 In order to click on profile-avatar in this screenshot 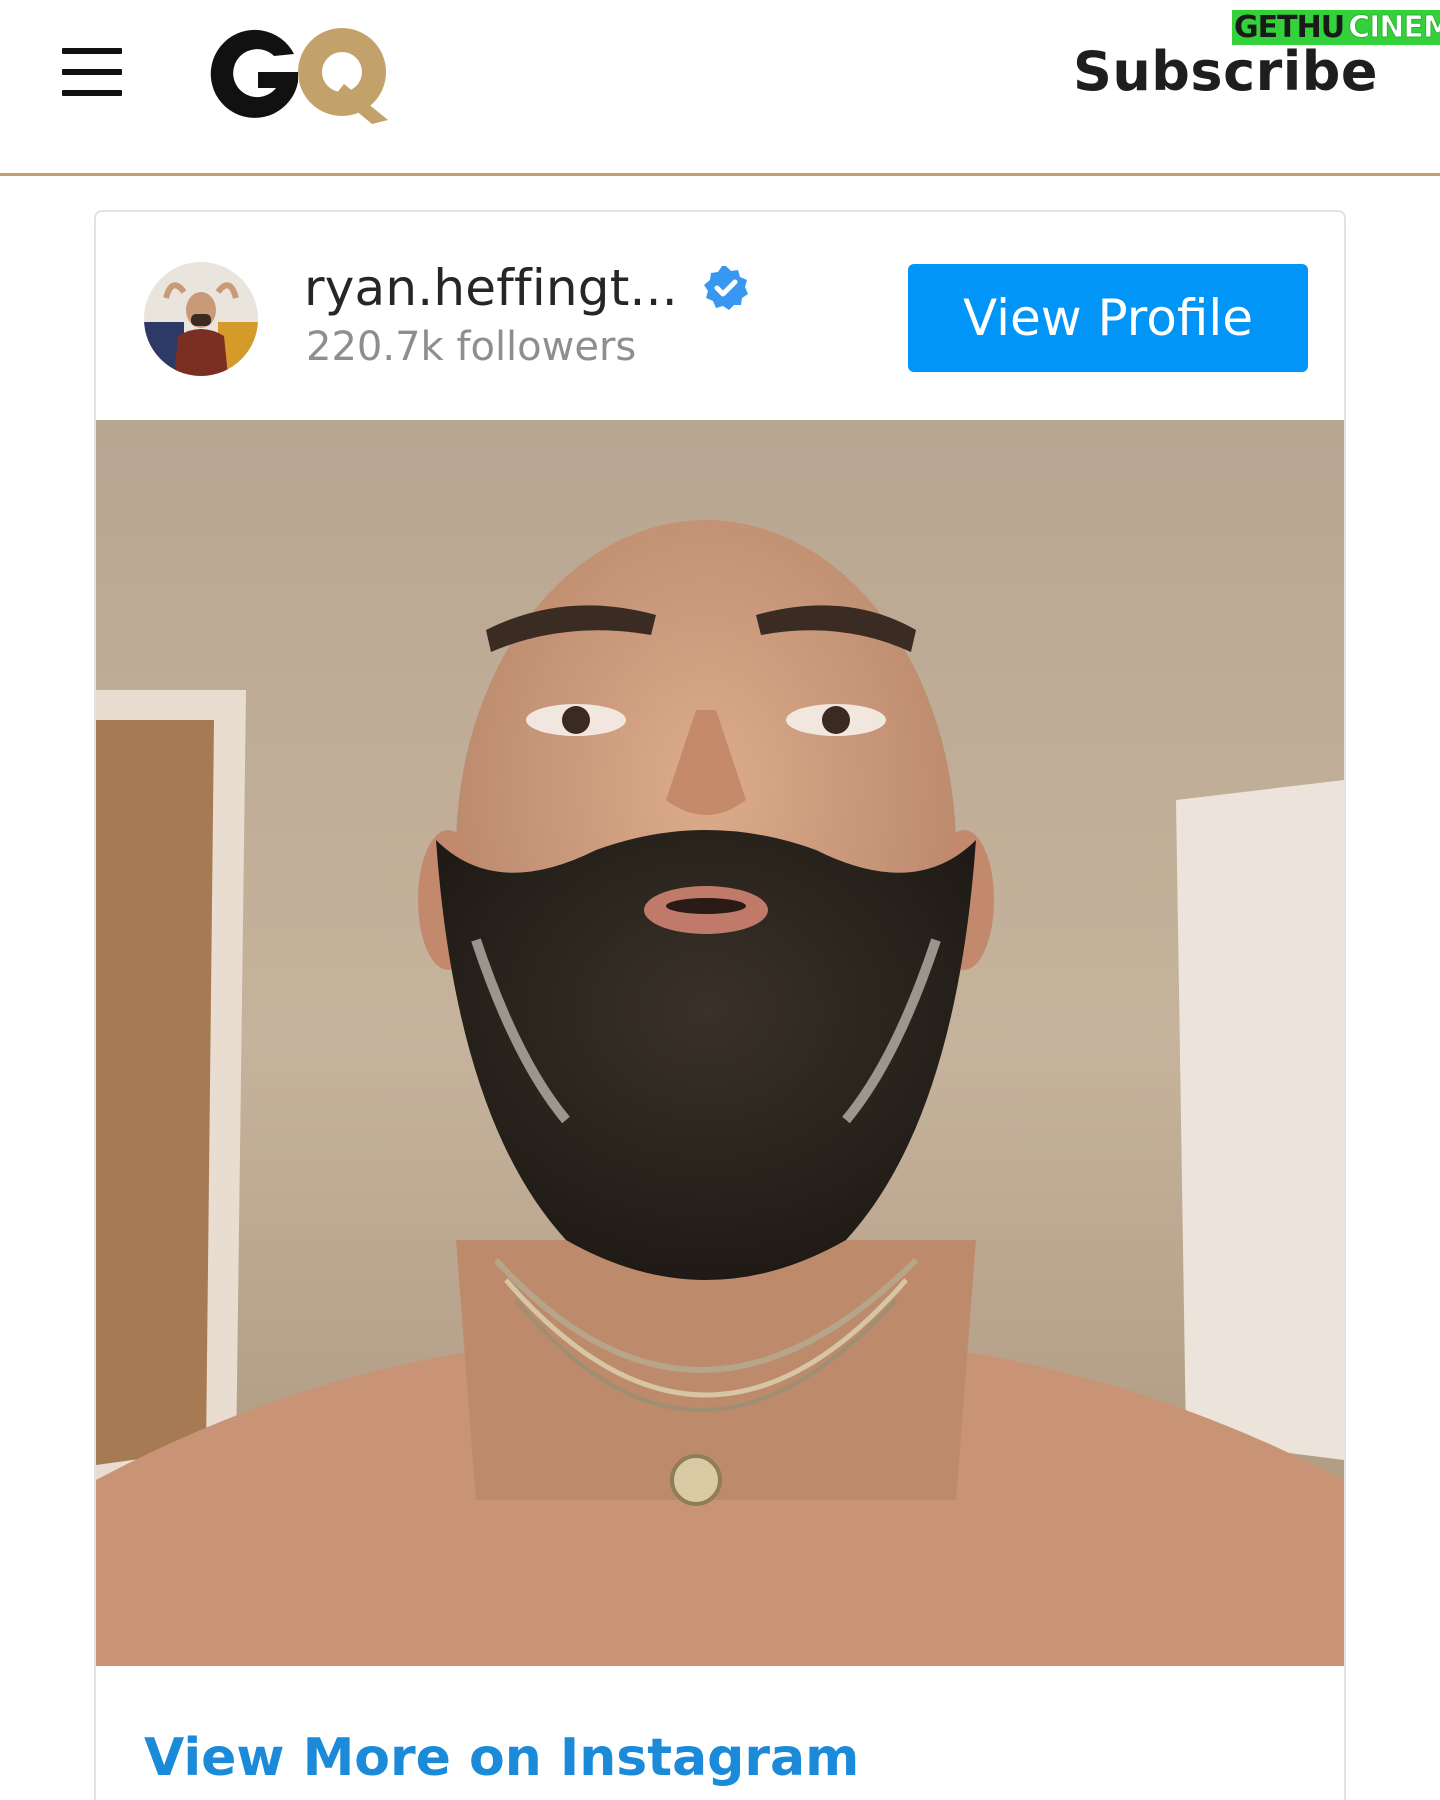, I will do `click(201, 319)`.